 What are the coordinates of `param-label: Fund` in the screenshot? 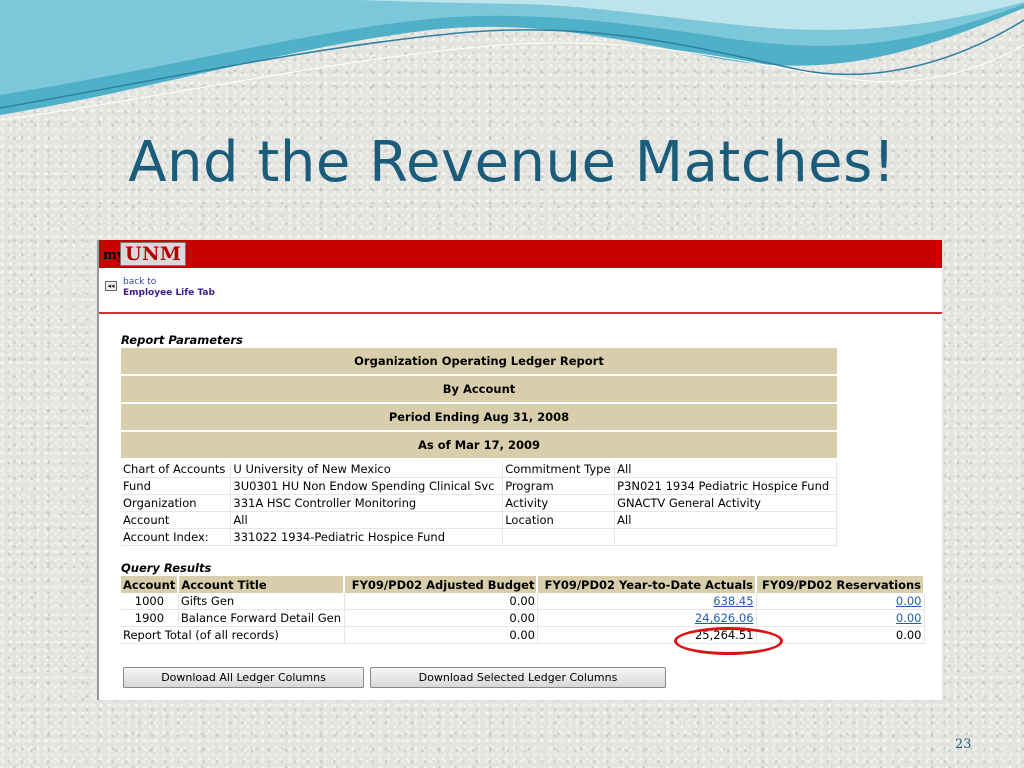 It's located at (176, 486).